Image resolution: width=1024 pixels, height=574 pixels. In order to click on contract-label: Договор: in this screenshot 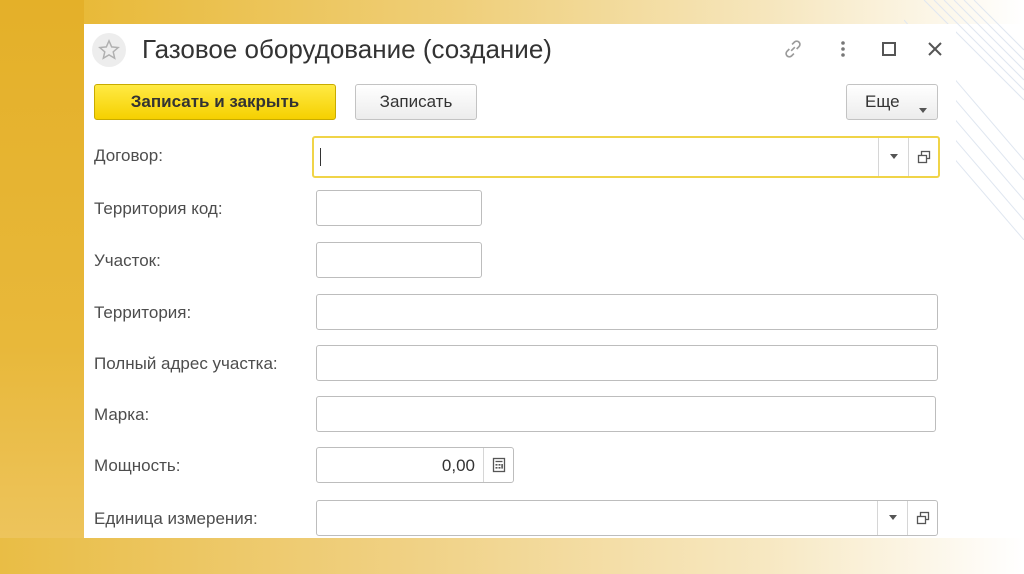, I will do `click(128, 155)`.